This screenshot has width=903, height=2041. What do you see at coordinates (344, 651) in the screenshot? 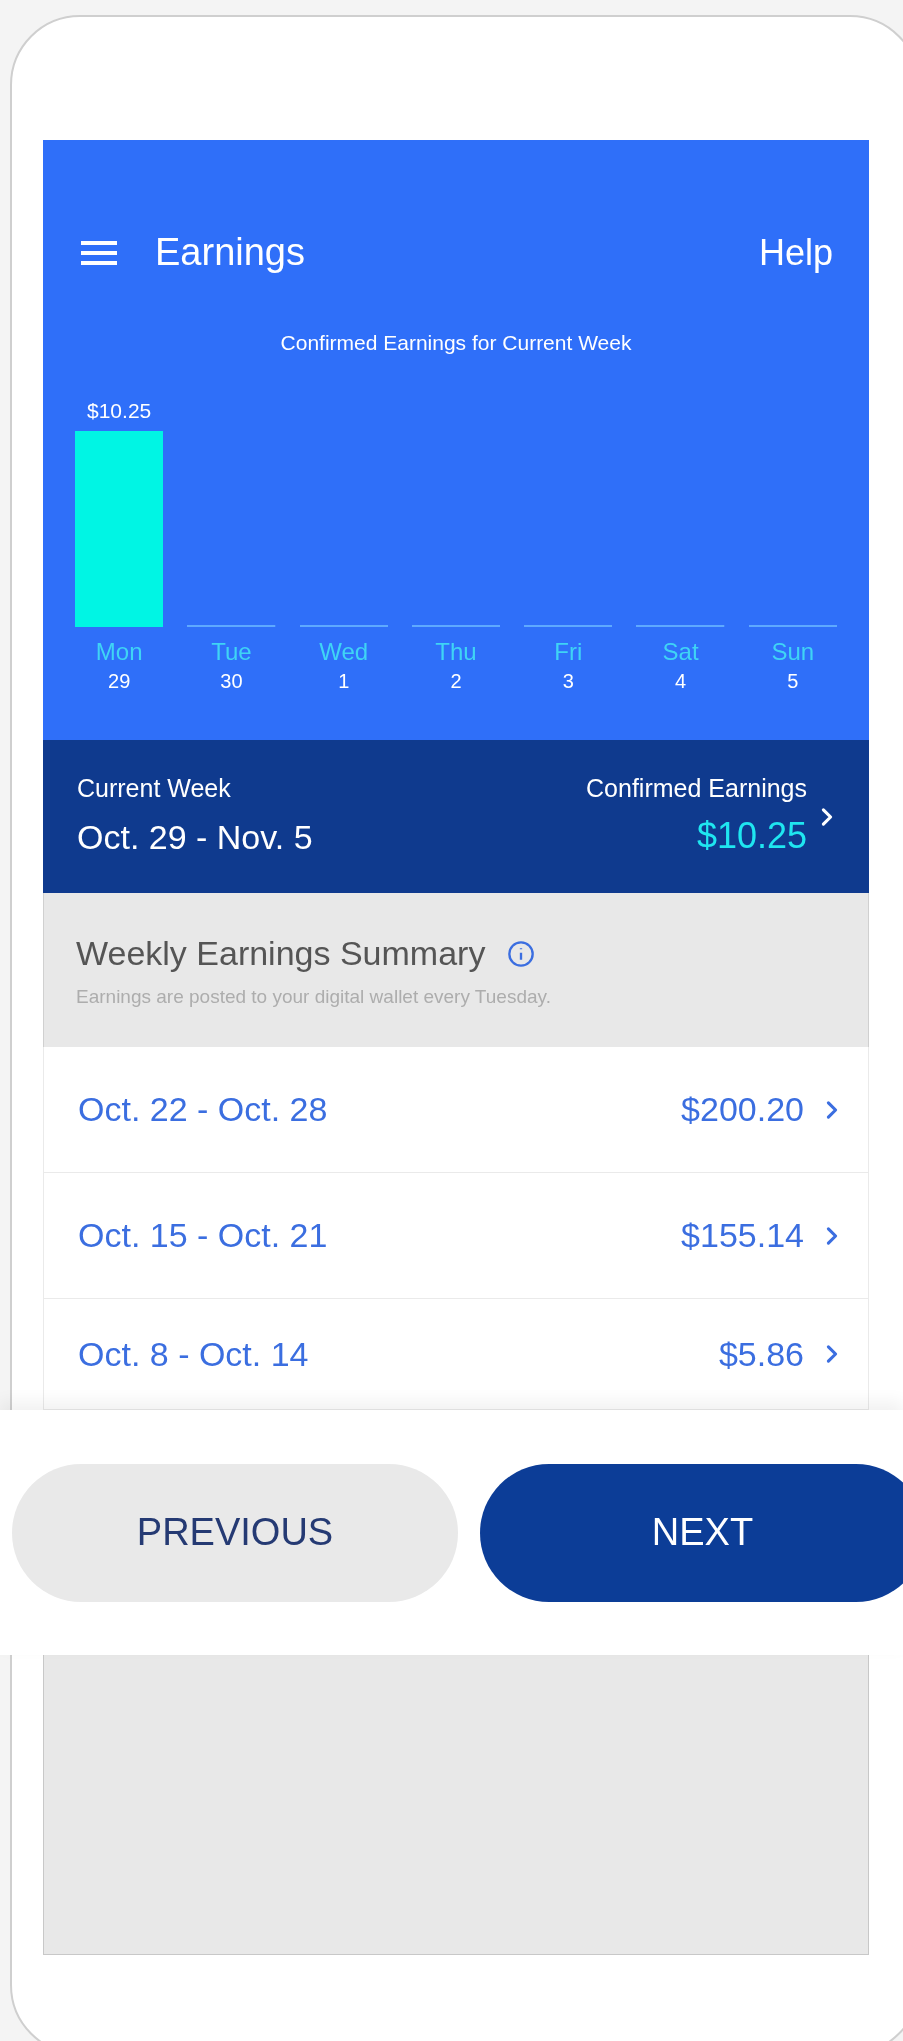
I see `day-label: Wed` at bounding box center [344, 651].